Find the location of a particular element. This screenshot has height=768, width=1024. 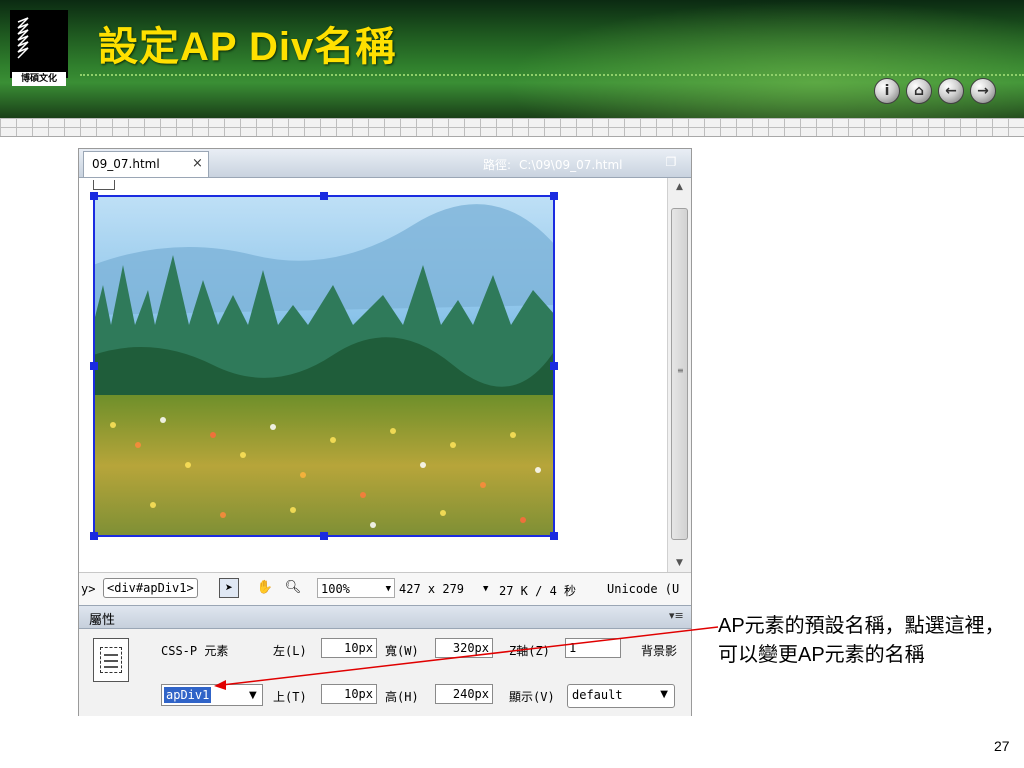

slide-title: 設定AP Div名稱 is located at coordinates (247, 47).